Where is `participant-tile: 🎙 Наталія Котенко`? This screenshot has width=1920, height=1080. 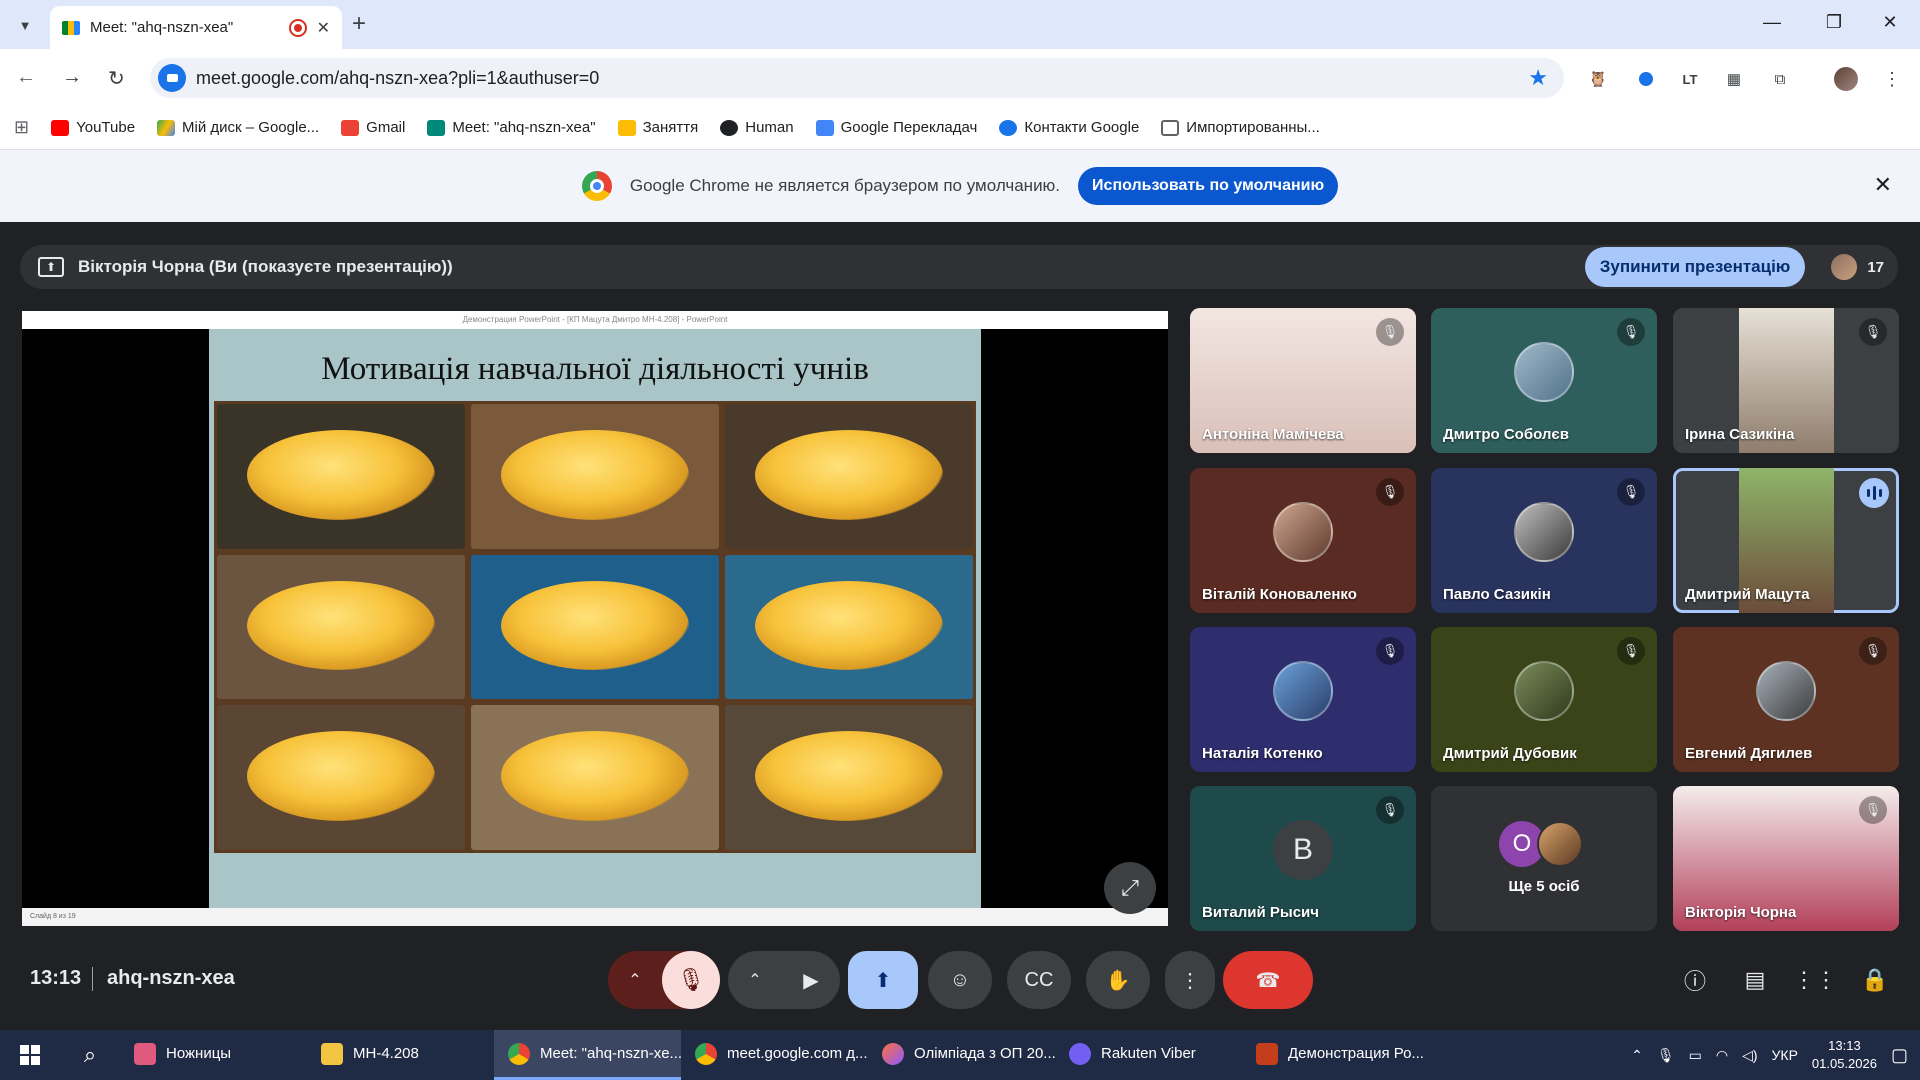
participant-tile: 🎙 Наталія Котенко is located at coordinates (1303, 699).